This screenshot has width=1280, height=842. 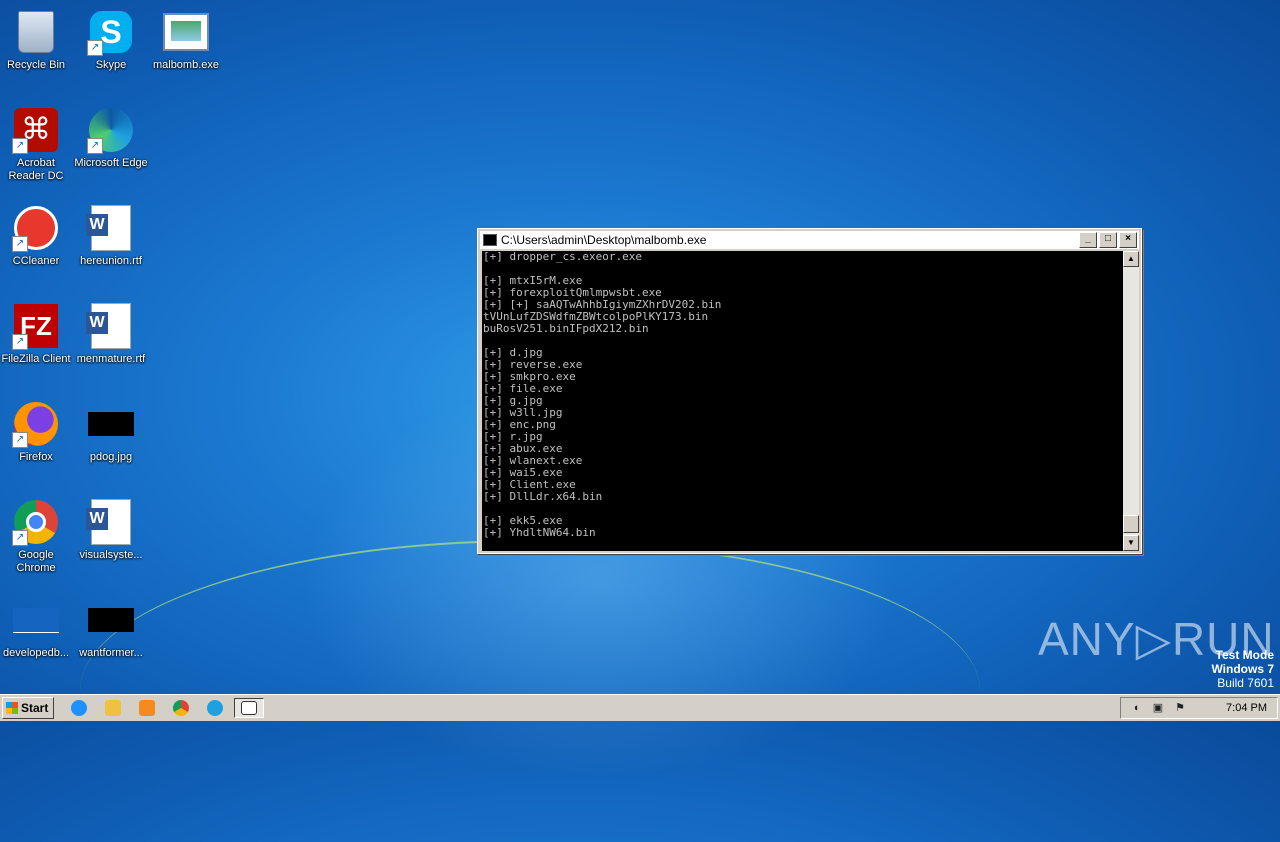 I want to click on desktop-icon-filezilla: FZ ↗ FileZilla Client, so click(x=37, y=334).